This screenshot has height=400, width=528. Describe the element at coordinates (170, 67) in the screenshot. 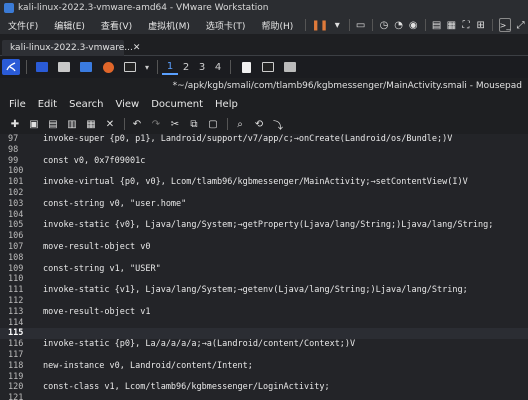

I see `workspace-1: 1` at that location.